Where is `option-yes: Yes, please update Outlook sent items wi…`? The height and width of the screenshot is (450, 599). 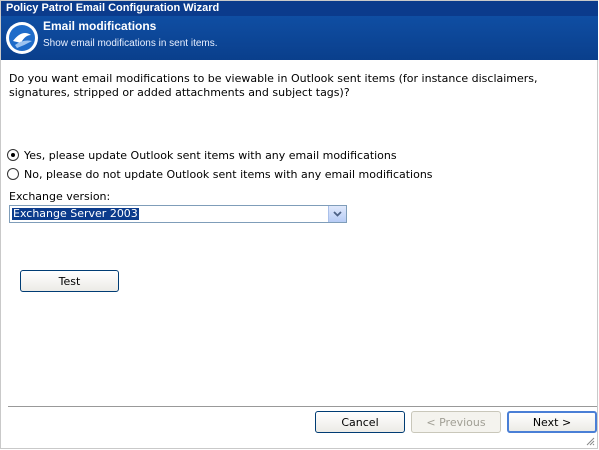 option-yes: Yes, please update Outlook sent items wi… is located at coordinates (202, 155).